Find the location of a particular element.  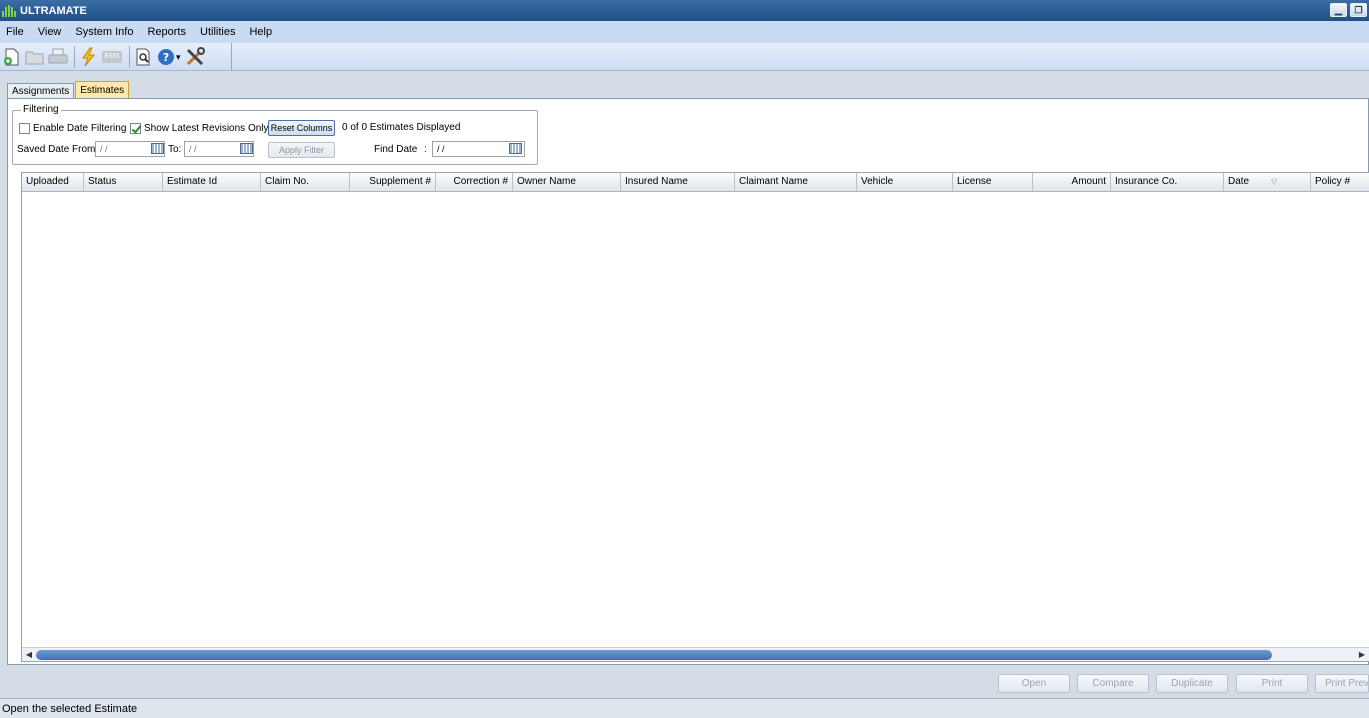

to-label: To: is located at coordinates (175, 149).